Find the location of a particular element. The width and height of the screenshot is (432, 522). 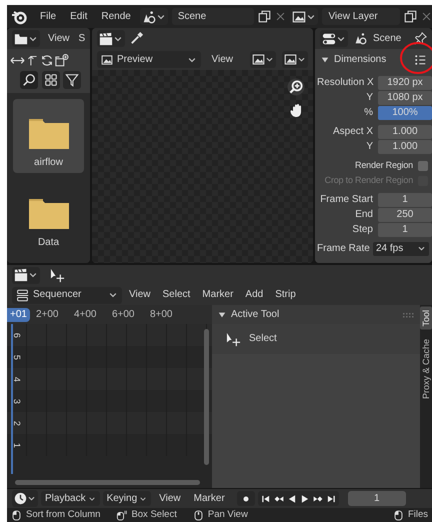

previous-keyframe-button is located at coordinates (278, 499).